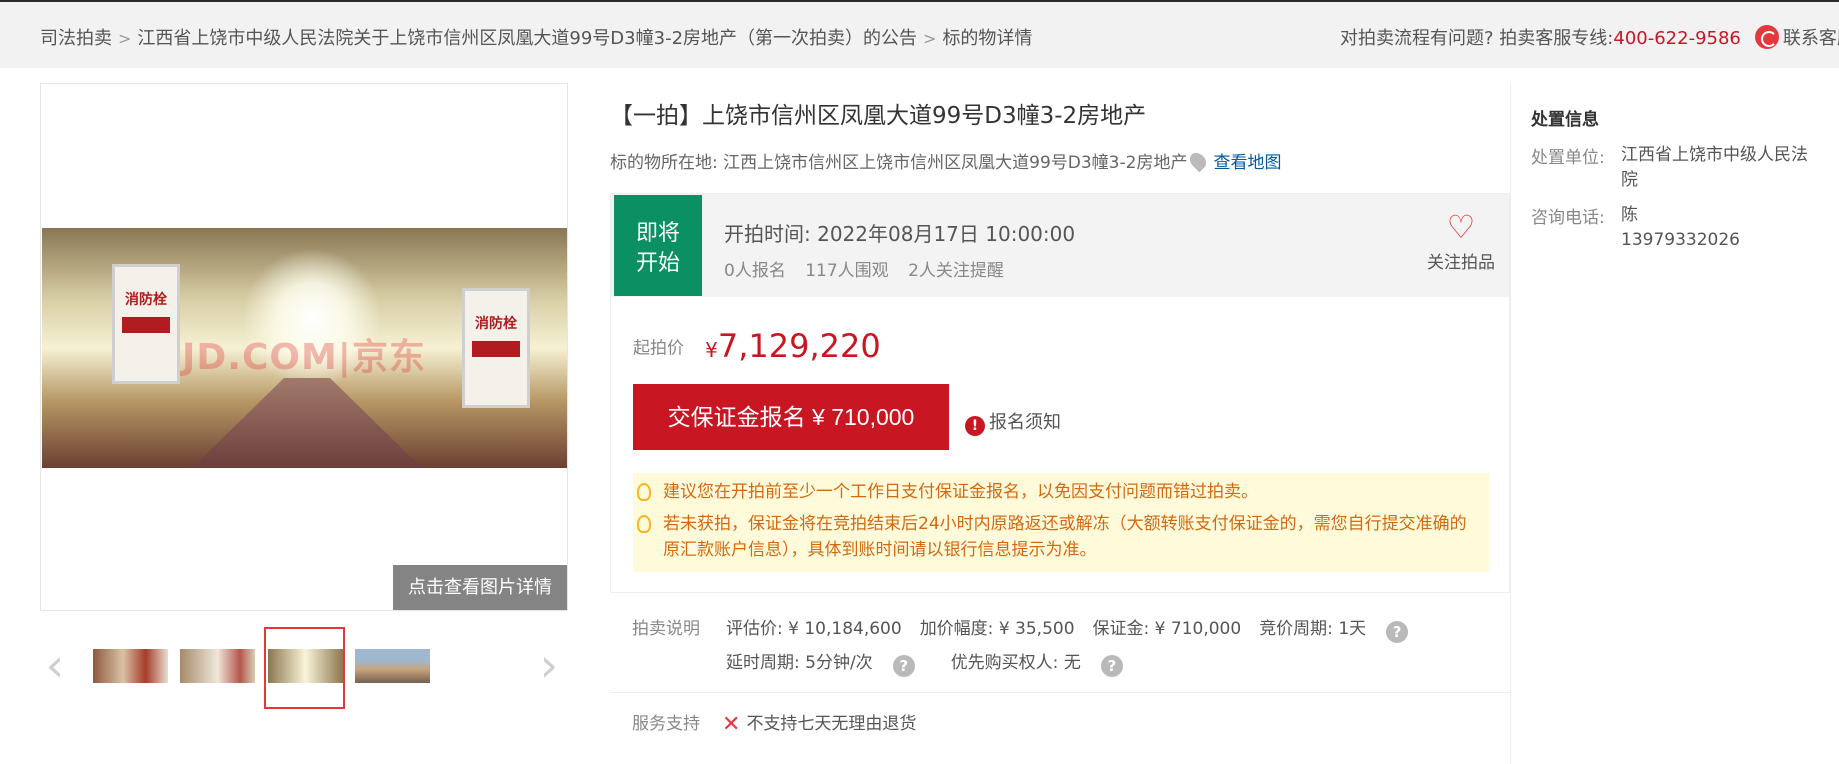 The image size is (1839, 764). Describe the element at coordinates (1680, 240) in the screenshot. I see `contact-phone: 13979332026` at that location.